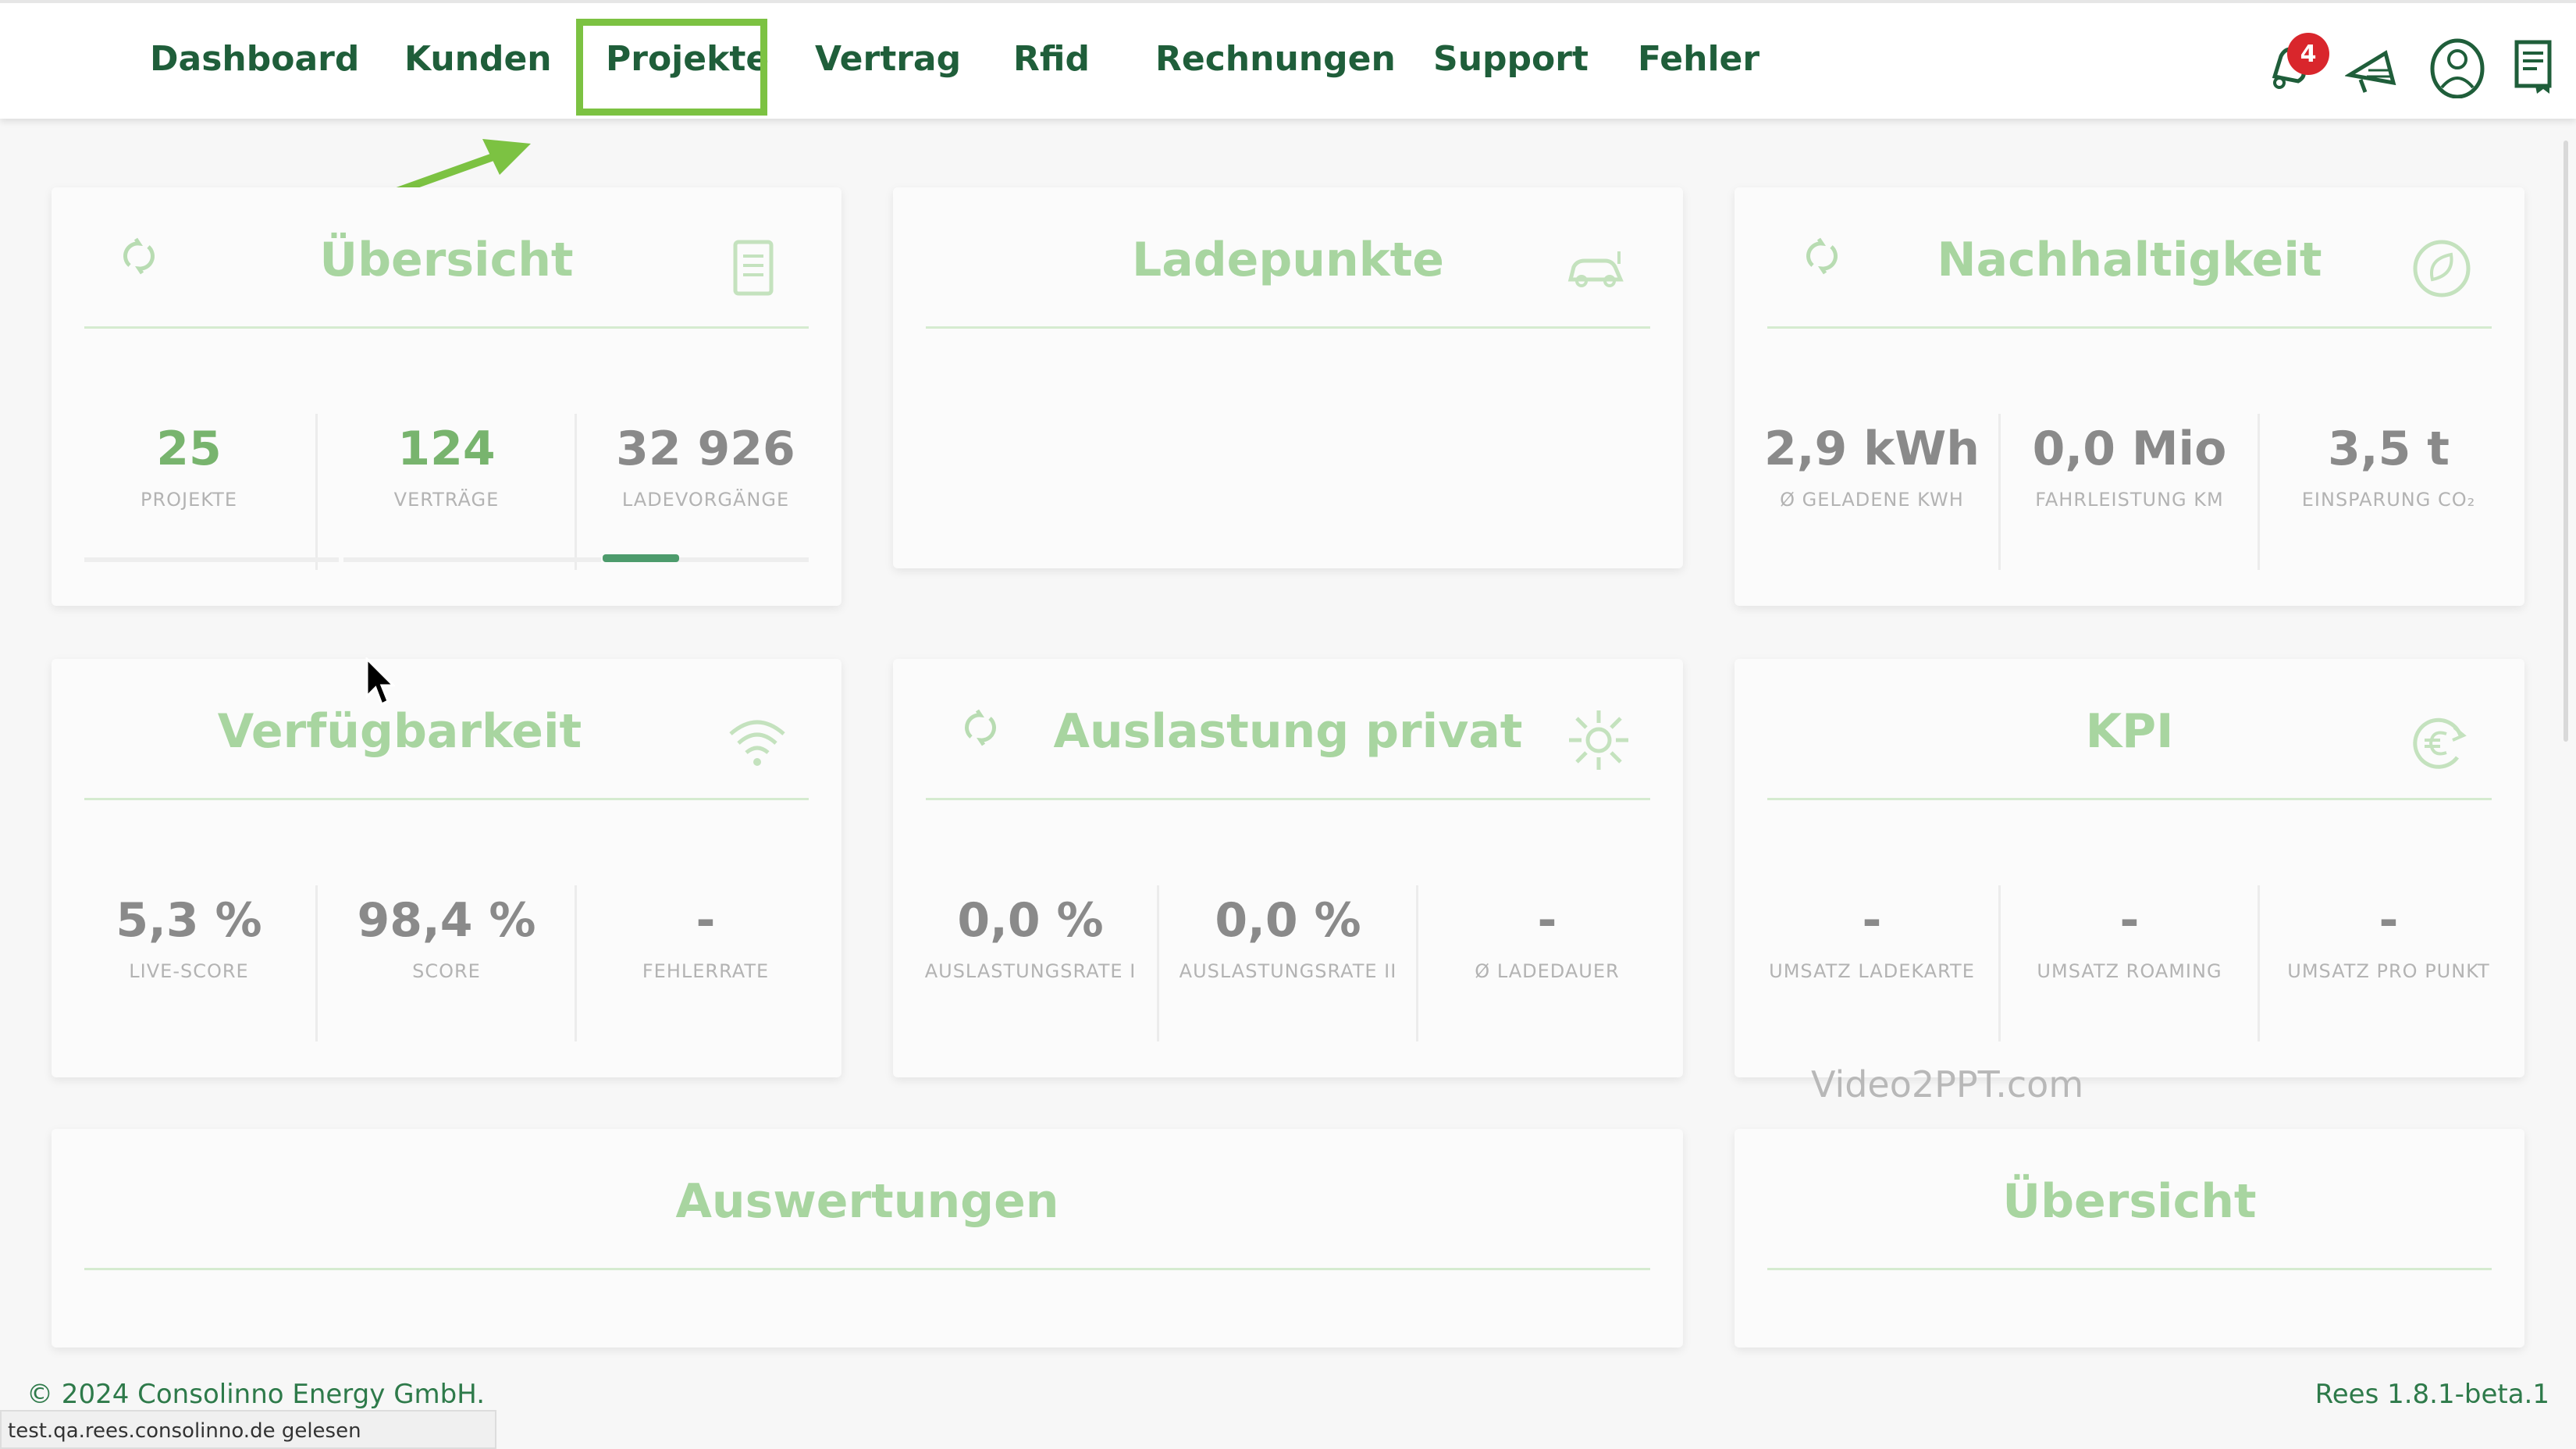  Describe the element at coordinates (1511, 59) in the screenshot. I see `nav-support: Support` at that location.